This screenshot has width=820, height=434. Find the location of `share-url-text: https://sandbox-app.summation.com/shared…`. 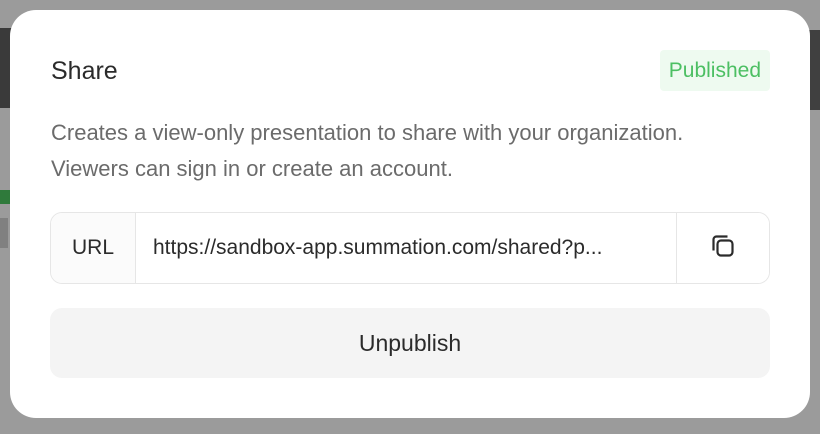

share-url-text: https://sandbox-app.summation.com/shared… is located at coordinates (378, 247).